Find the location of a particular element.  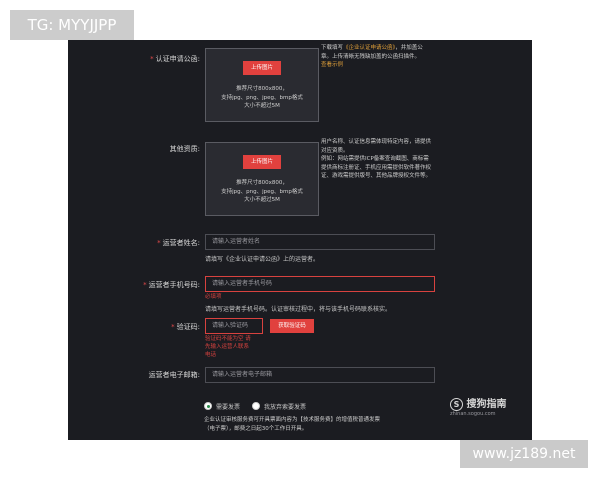

operator-phone-input: 请输入运营者手机号码 is located at coordinates (320, 284).